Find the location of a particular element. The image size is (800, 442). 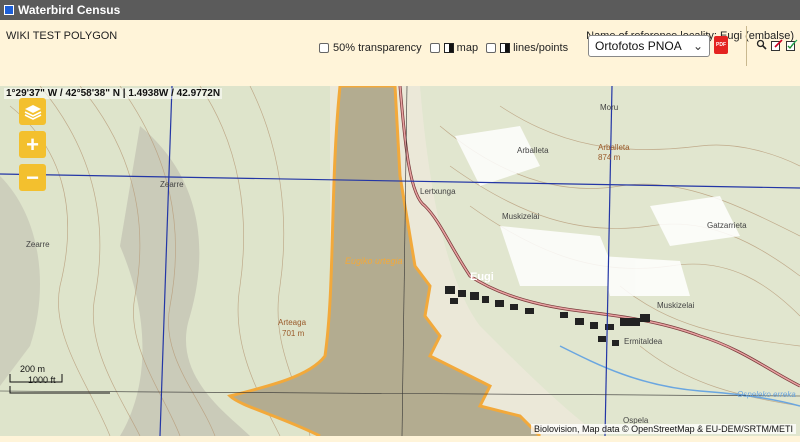

edit-icon is located at coordinates (776, 44).